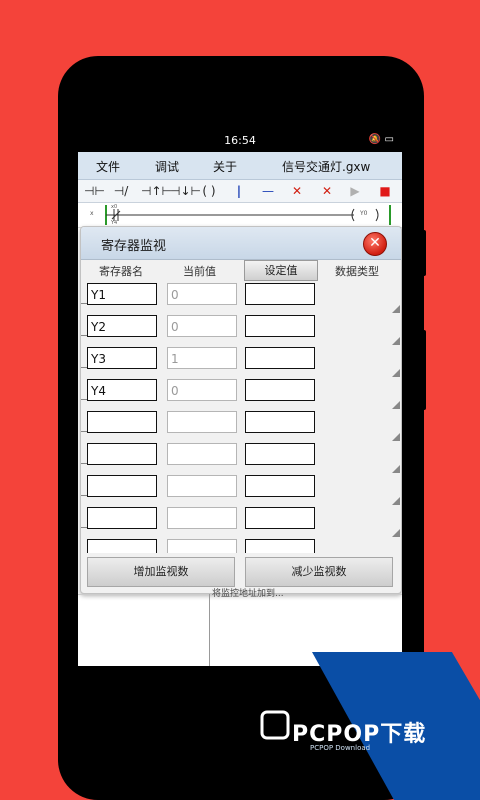 This screenshot has height=800, width=480. Describe the element at coordinates (241, 299) in the screenshot. I see `table-row: Y1 0 Word` at that location.